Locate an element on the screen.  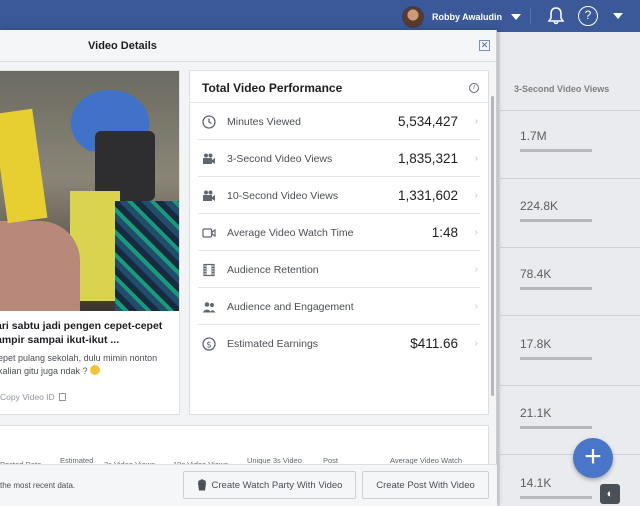
film-icon is located at coordinates (209, 270).